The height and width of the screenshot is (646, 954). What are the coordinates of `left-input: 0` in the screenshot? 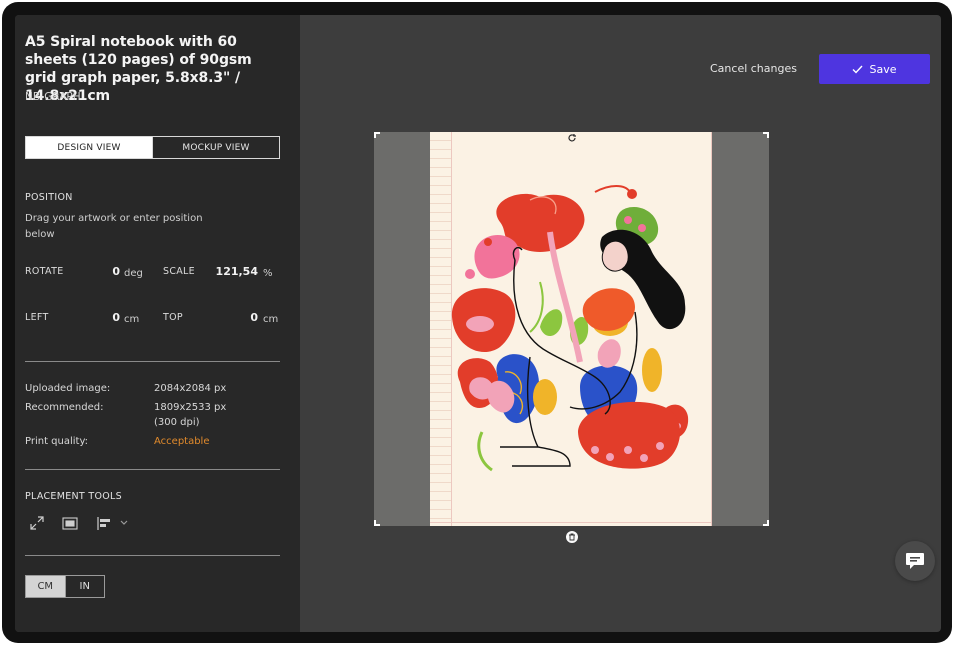 It's located at (107, 317).